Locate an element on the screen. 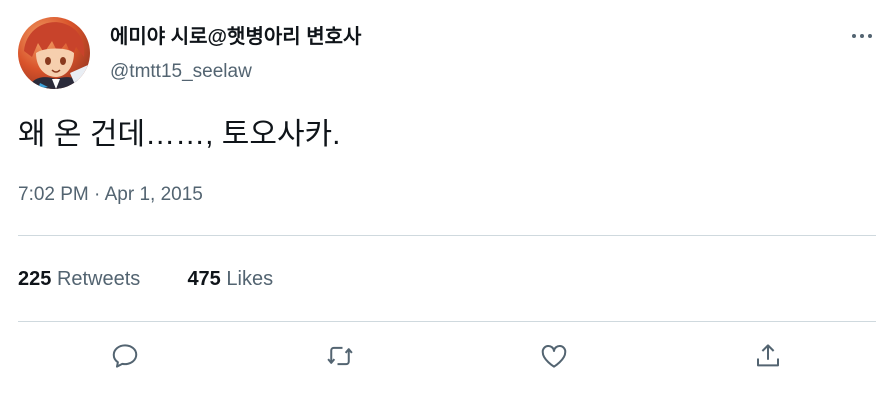 Image resolution: width=894 pixels, height=409 pixels. retweet-icon is located at coordinates (340, 356).